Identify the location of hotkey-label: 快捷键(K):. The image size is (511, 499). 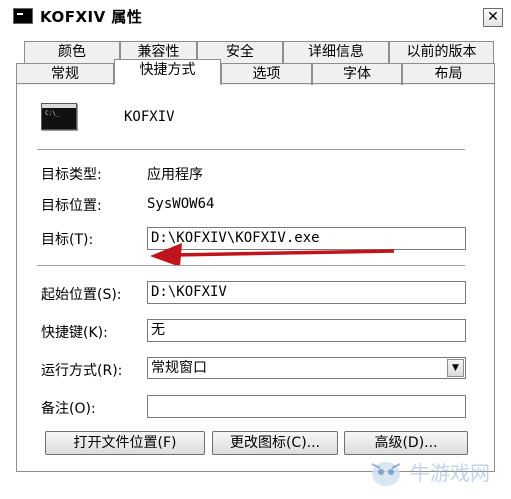
(74, 333).